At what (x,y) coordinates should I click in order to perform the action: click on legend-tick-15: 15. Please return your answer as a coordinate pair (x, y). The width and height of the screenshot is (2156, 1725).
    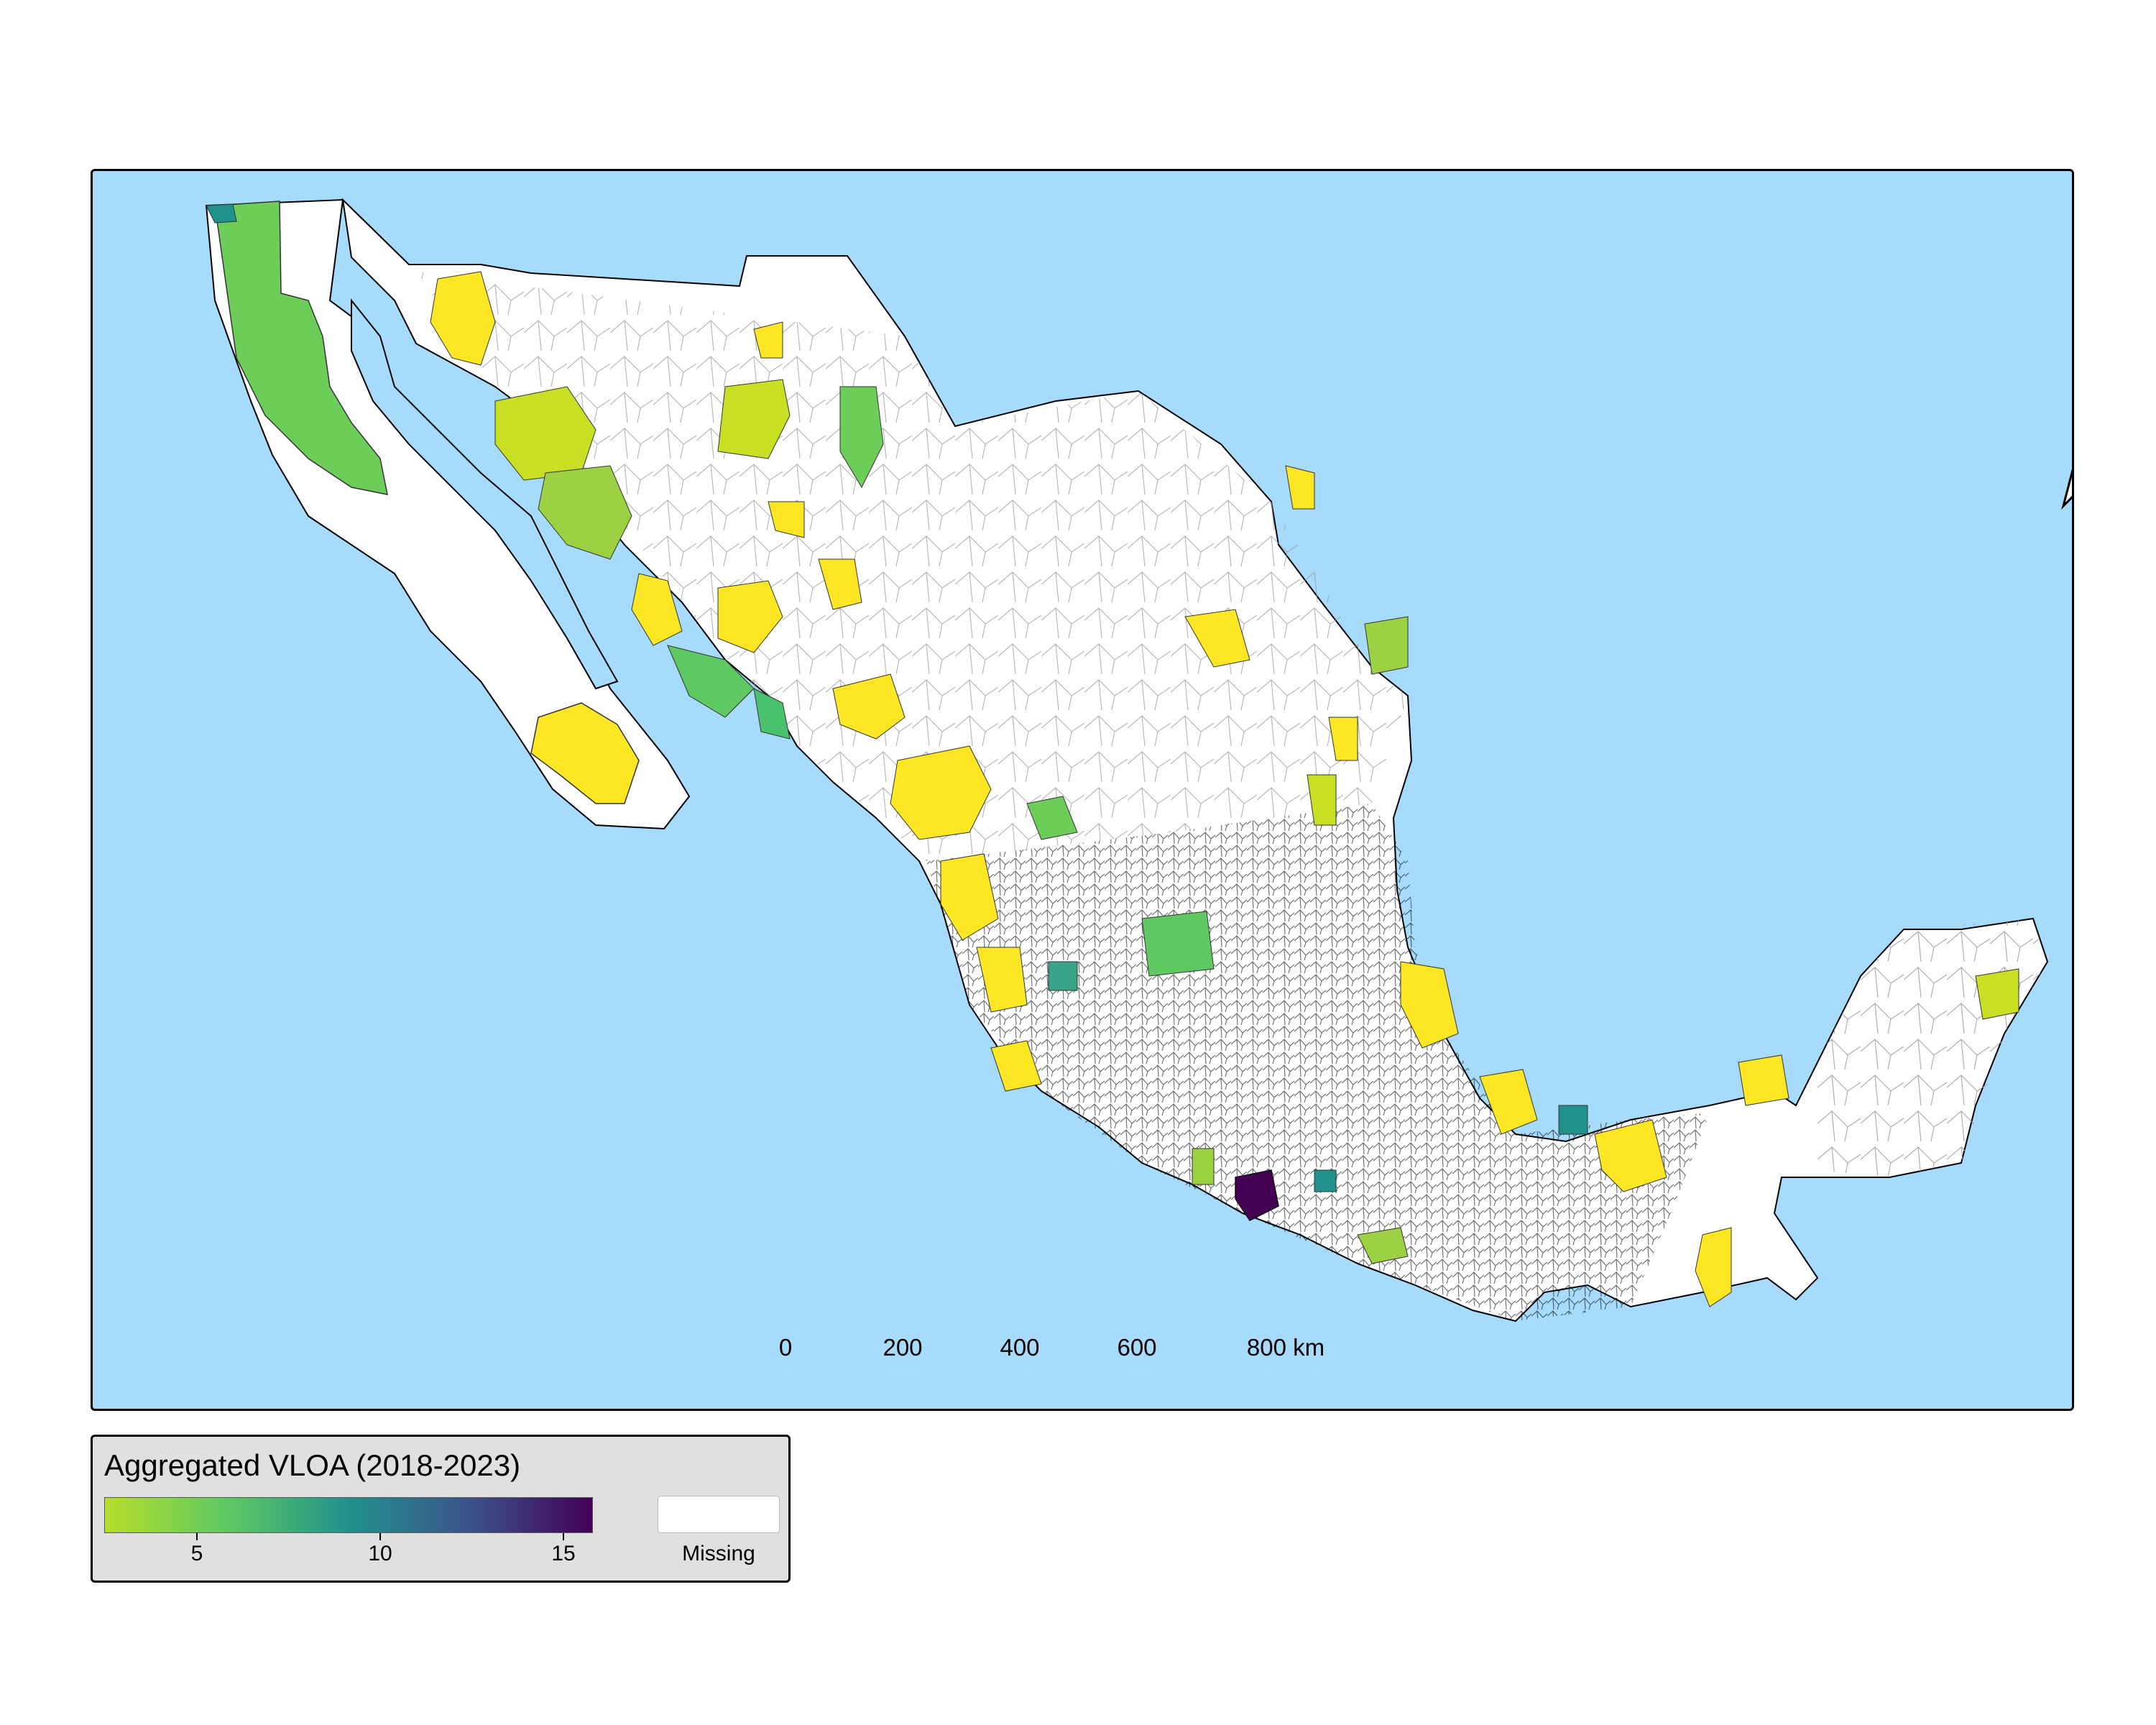
    Looking at the image, I should click on (563, 1553).